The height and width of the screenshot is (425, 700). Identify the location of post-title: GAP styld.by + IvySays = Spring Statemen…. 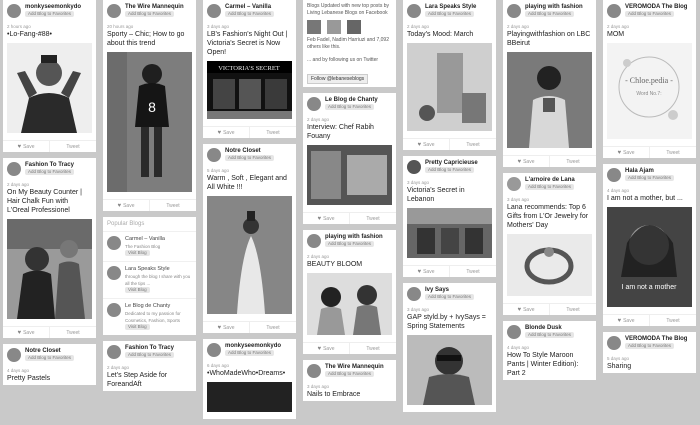
(449, 322).